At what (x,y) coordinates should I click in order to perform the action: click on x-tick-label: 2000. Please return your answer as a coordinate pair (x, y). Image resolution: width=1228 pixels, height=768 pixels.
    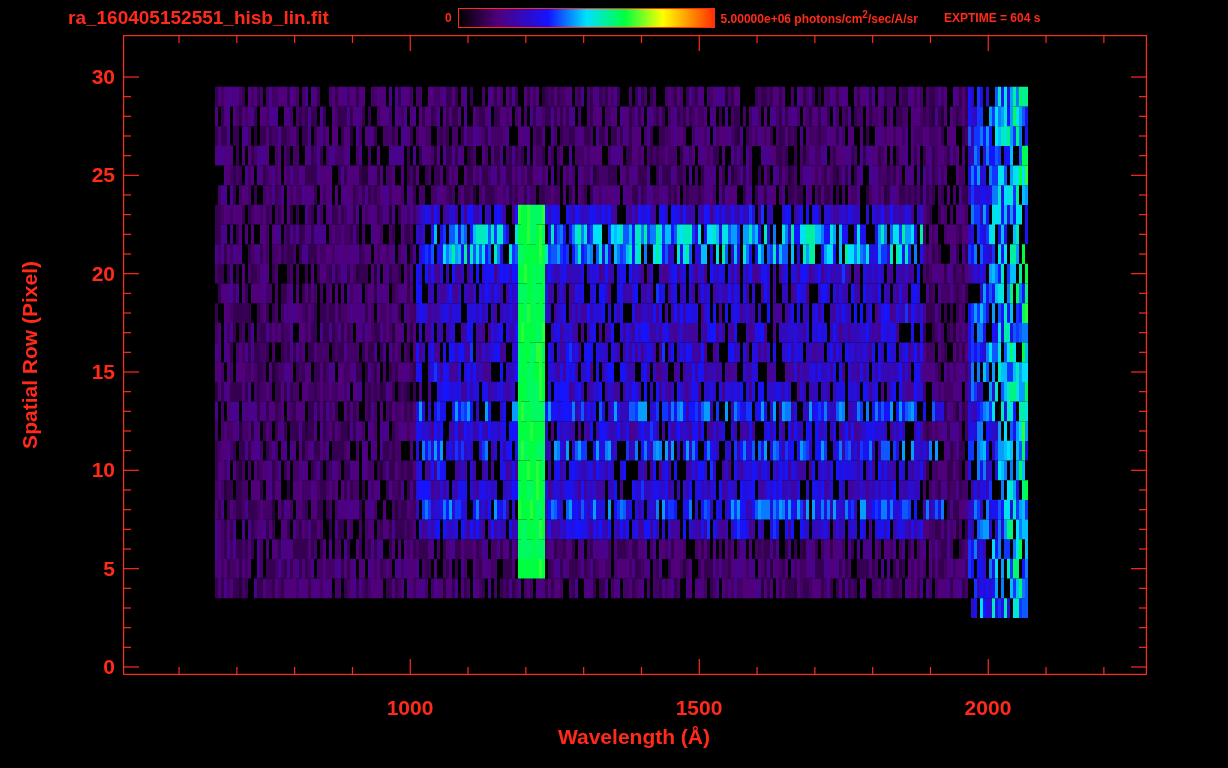
    Looking at the image, I should click on (988, 708).